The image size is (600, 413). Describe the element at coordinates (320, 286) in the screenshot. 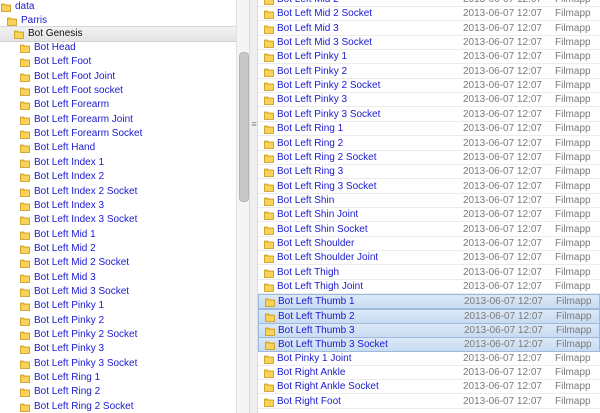

I see `file-name: Bot Left Thigh Joint` at that location.